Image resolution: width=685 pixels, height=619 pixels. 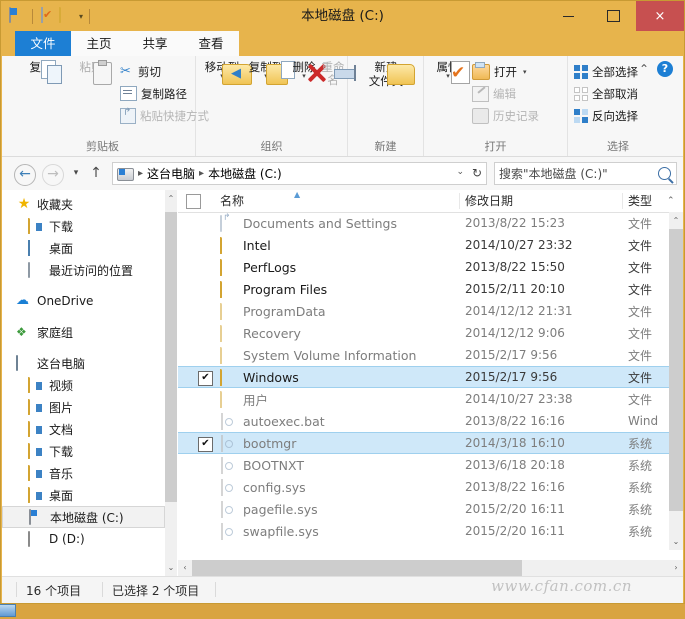 I want to click on cut-button: ✂ 剪切, so click(x=140, y=71).